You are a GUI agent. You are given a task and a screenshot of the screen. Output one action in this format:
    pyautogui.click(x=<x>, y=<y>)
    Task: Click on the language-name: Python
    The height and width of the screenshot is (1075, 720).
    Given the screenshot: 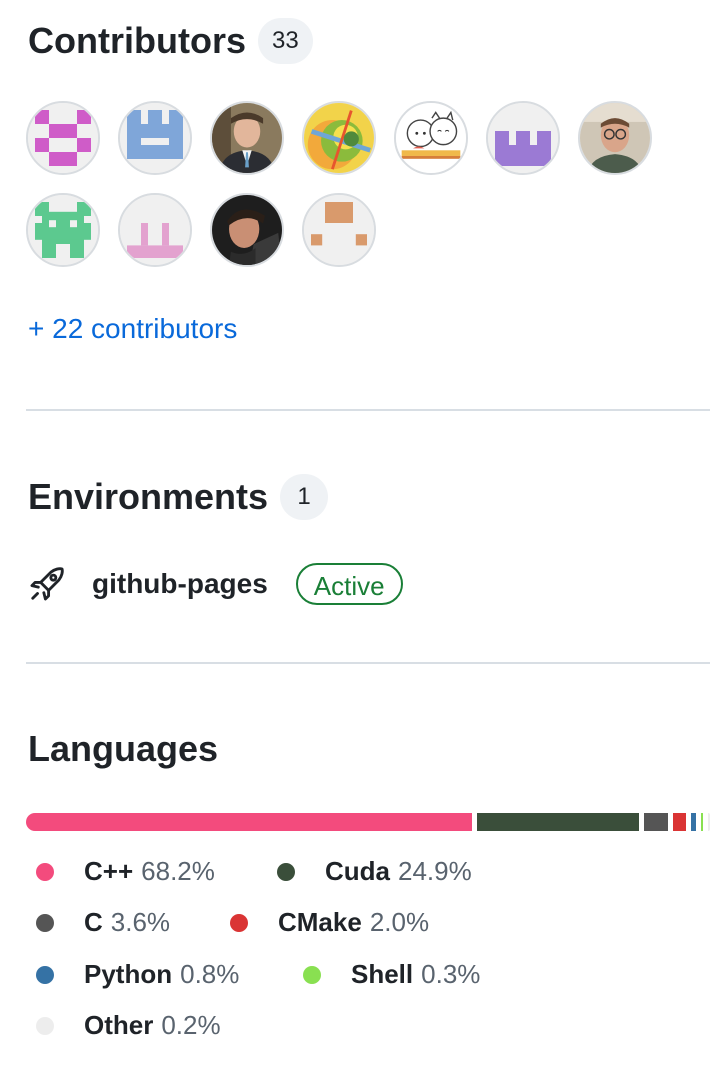 What is the action you would take?
    pyautogui.click(x=128, y=974)
    